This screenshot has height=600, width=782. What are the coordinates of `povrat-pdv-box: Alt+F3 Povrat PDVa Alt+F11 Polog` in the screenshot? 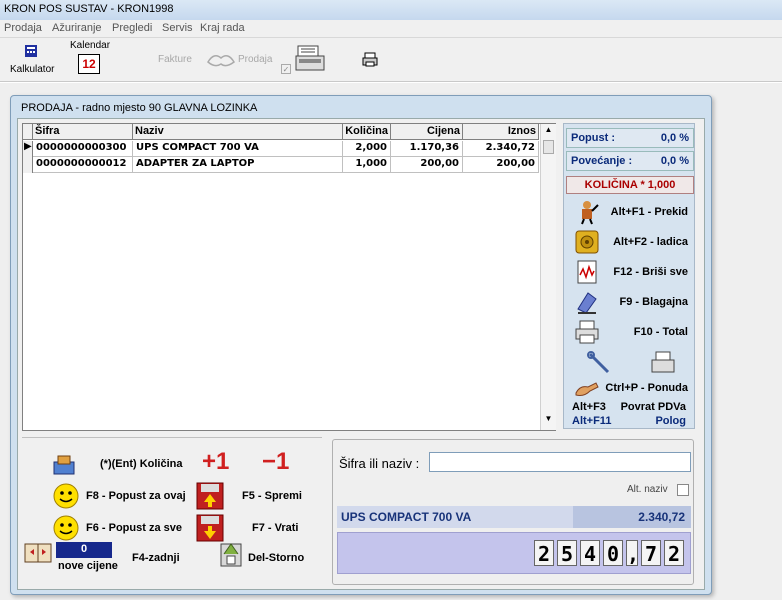 It's located at (630, 414).